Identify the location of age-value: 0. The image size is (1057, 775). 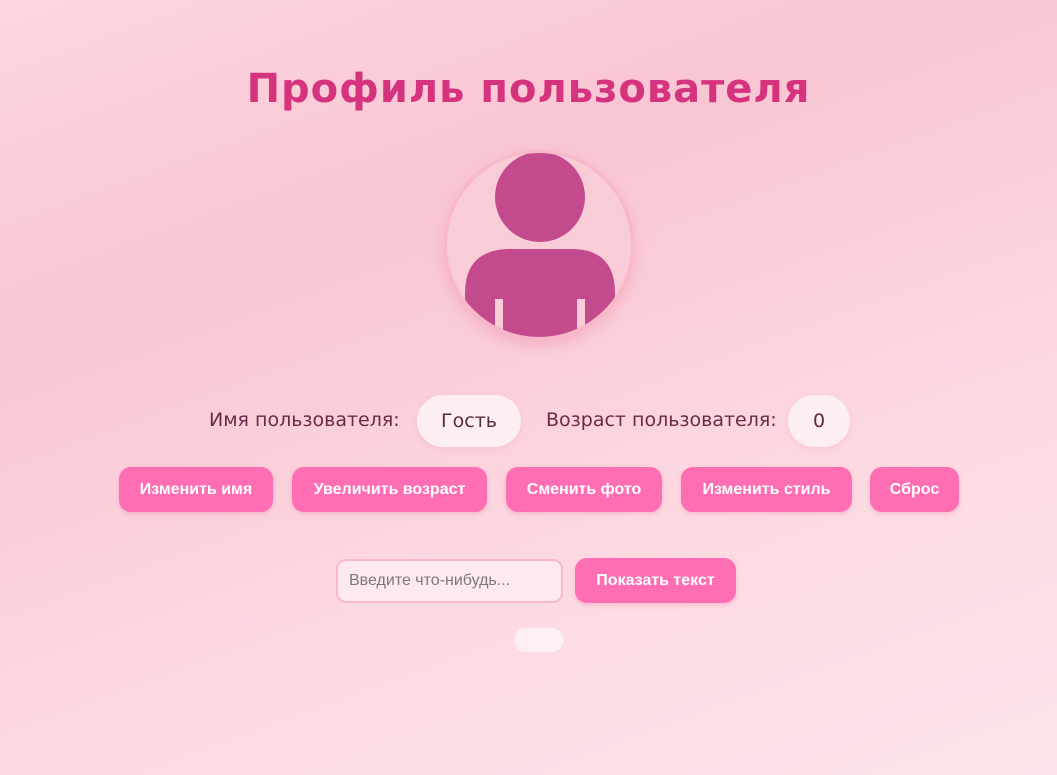
(819, 421).